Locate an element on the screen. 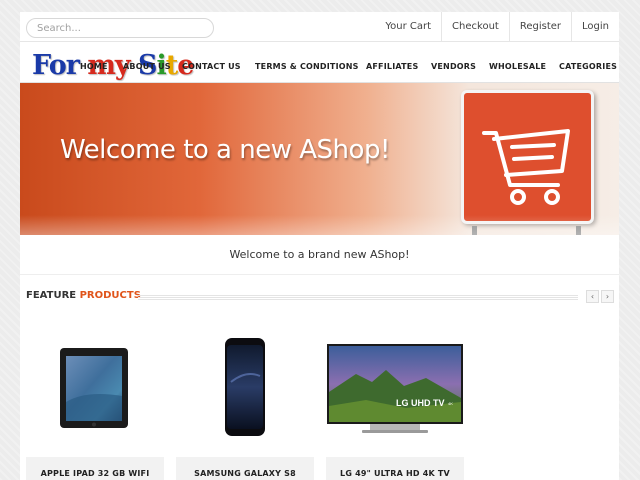  products-label: PRODUCTS is located at coordinates (110, 295).